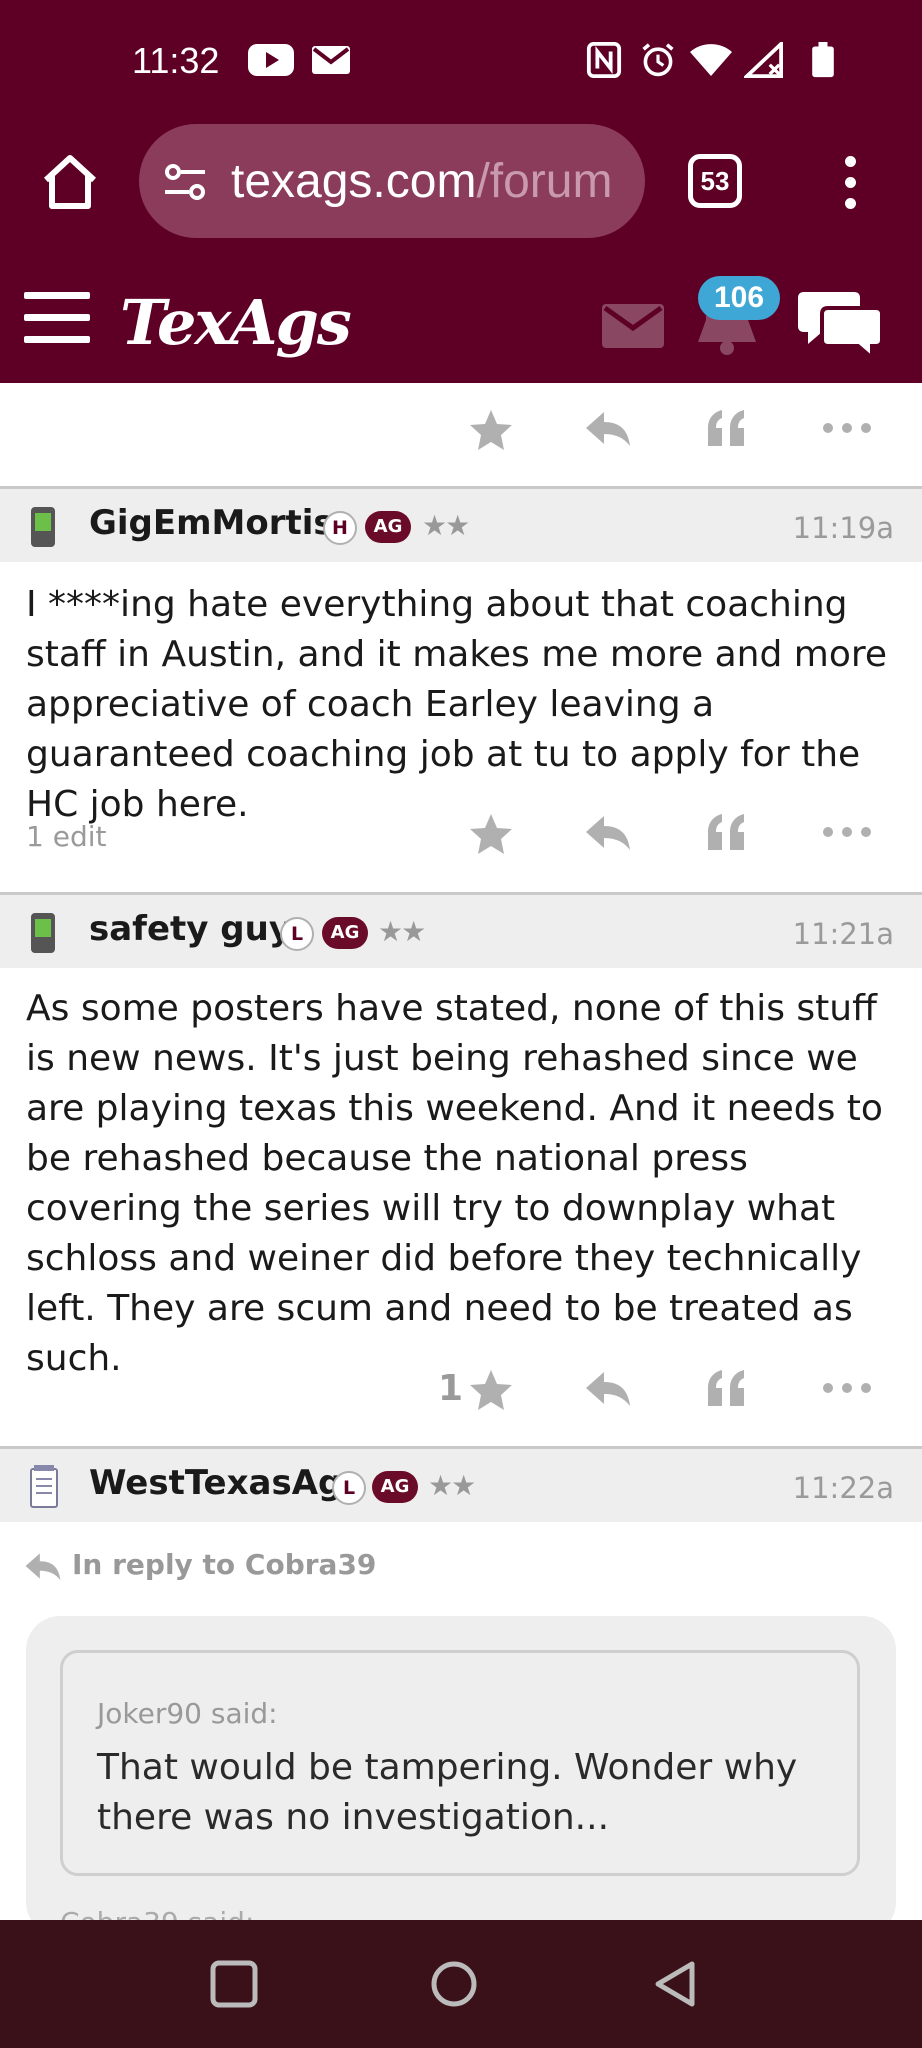 This screenshot has width=922, height=2048. I want to click on reply-to-text: In reply to Cobra39, so click(224, 1564).